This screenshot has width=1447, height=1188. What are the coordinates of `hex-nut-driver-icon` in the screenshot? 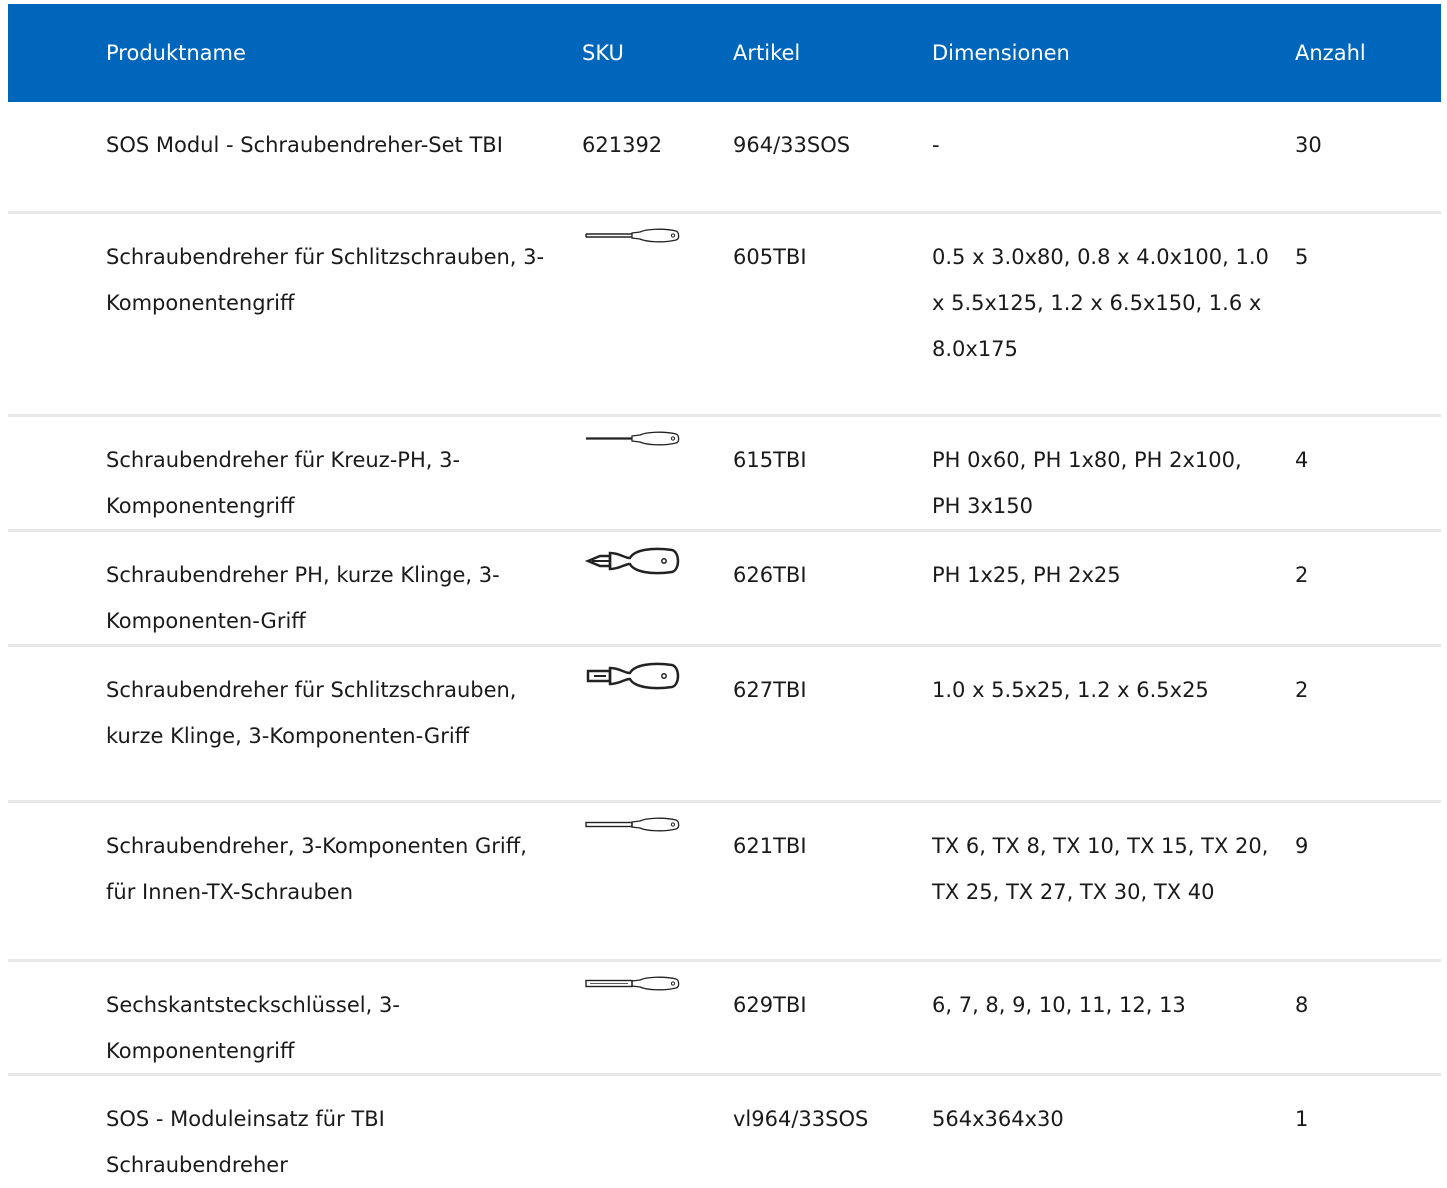 It's located at (632, 983).